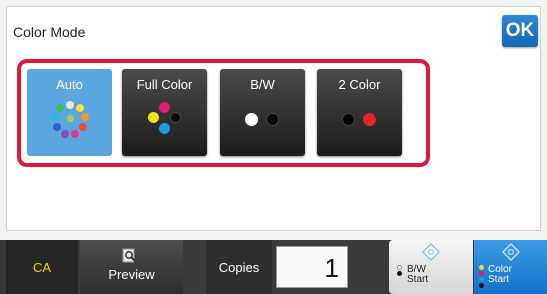  Describe the element at coordinates (431, 267) in the screenshot. I see `bw-start-button: B/W Start` at that location.